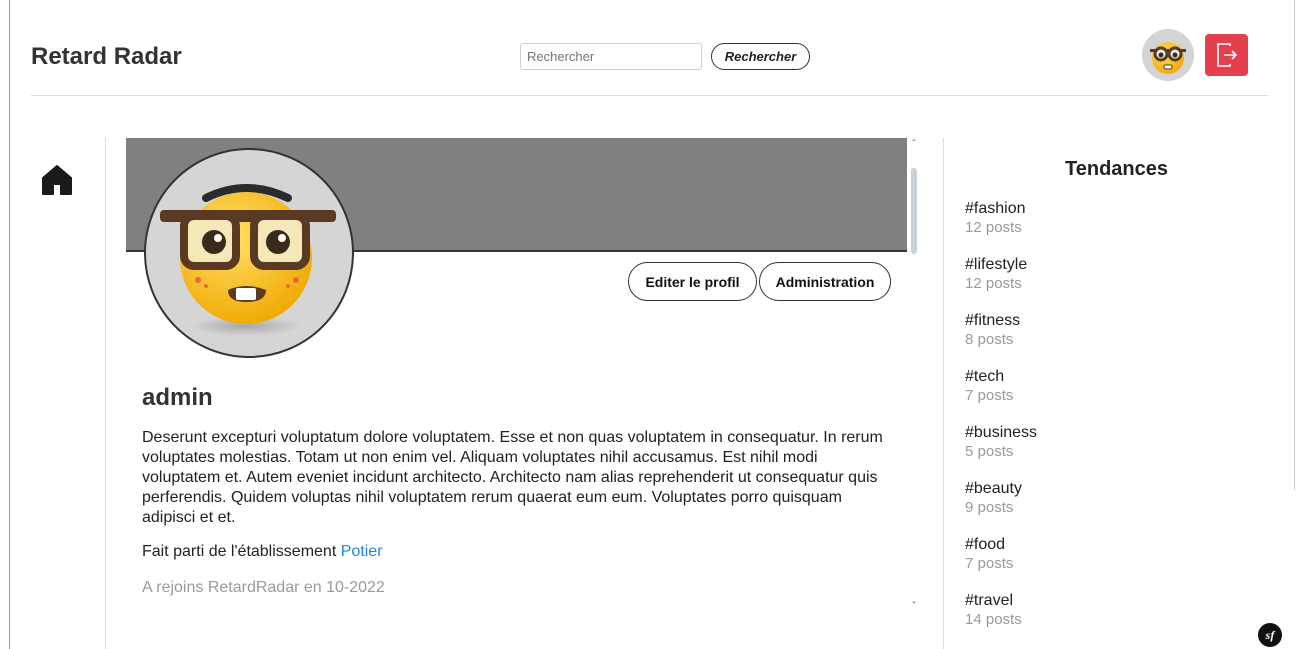 This screenshot has width=1296, height=649. What do you see at coordinates (1115, 395) in the screenshot?
I see `trend-item: #tech 7 posts` at bounding box center [1115, 395].